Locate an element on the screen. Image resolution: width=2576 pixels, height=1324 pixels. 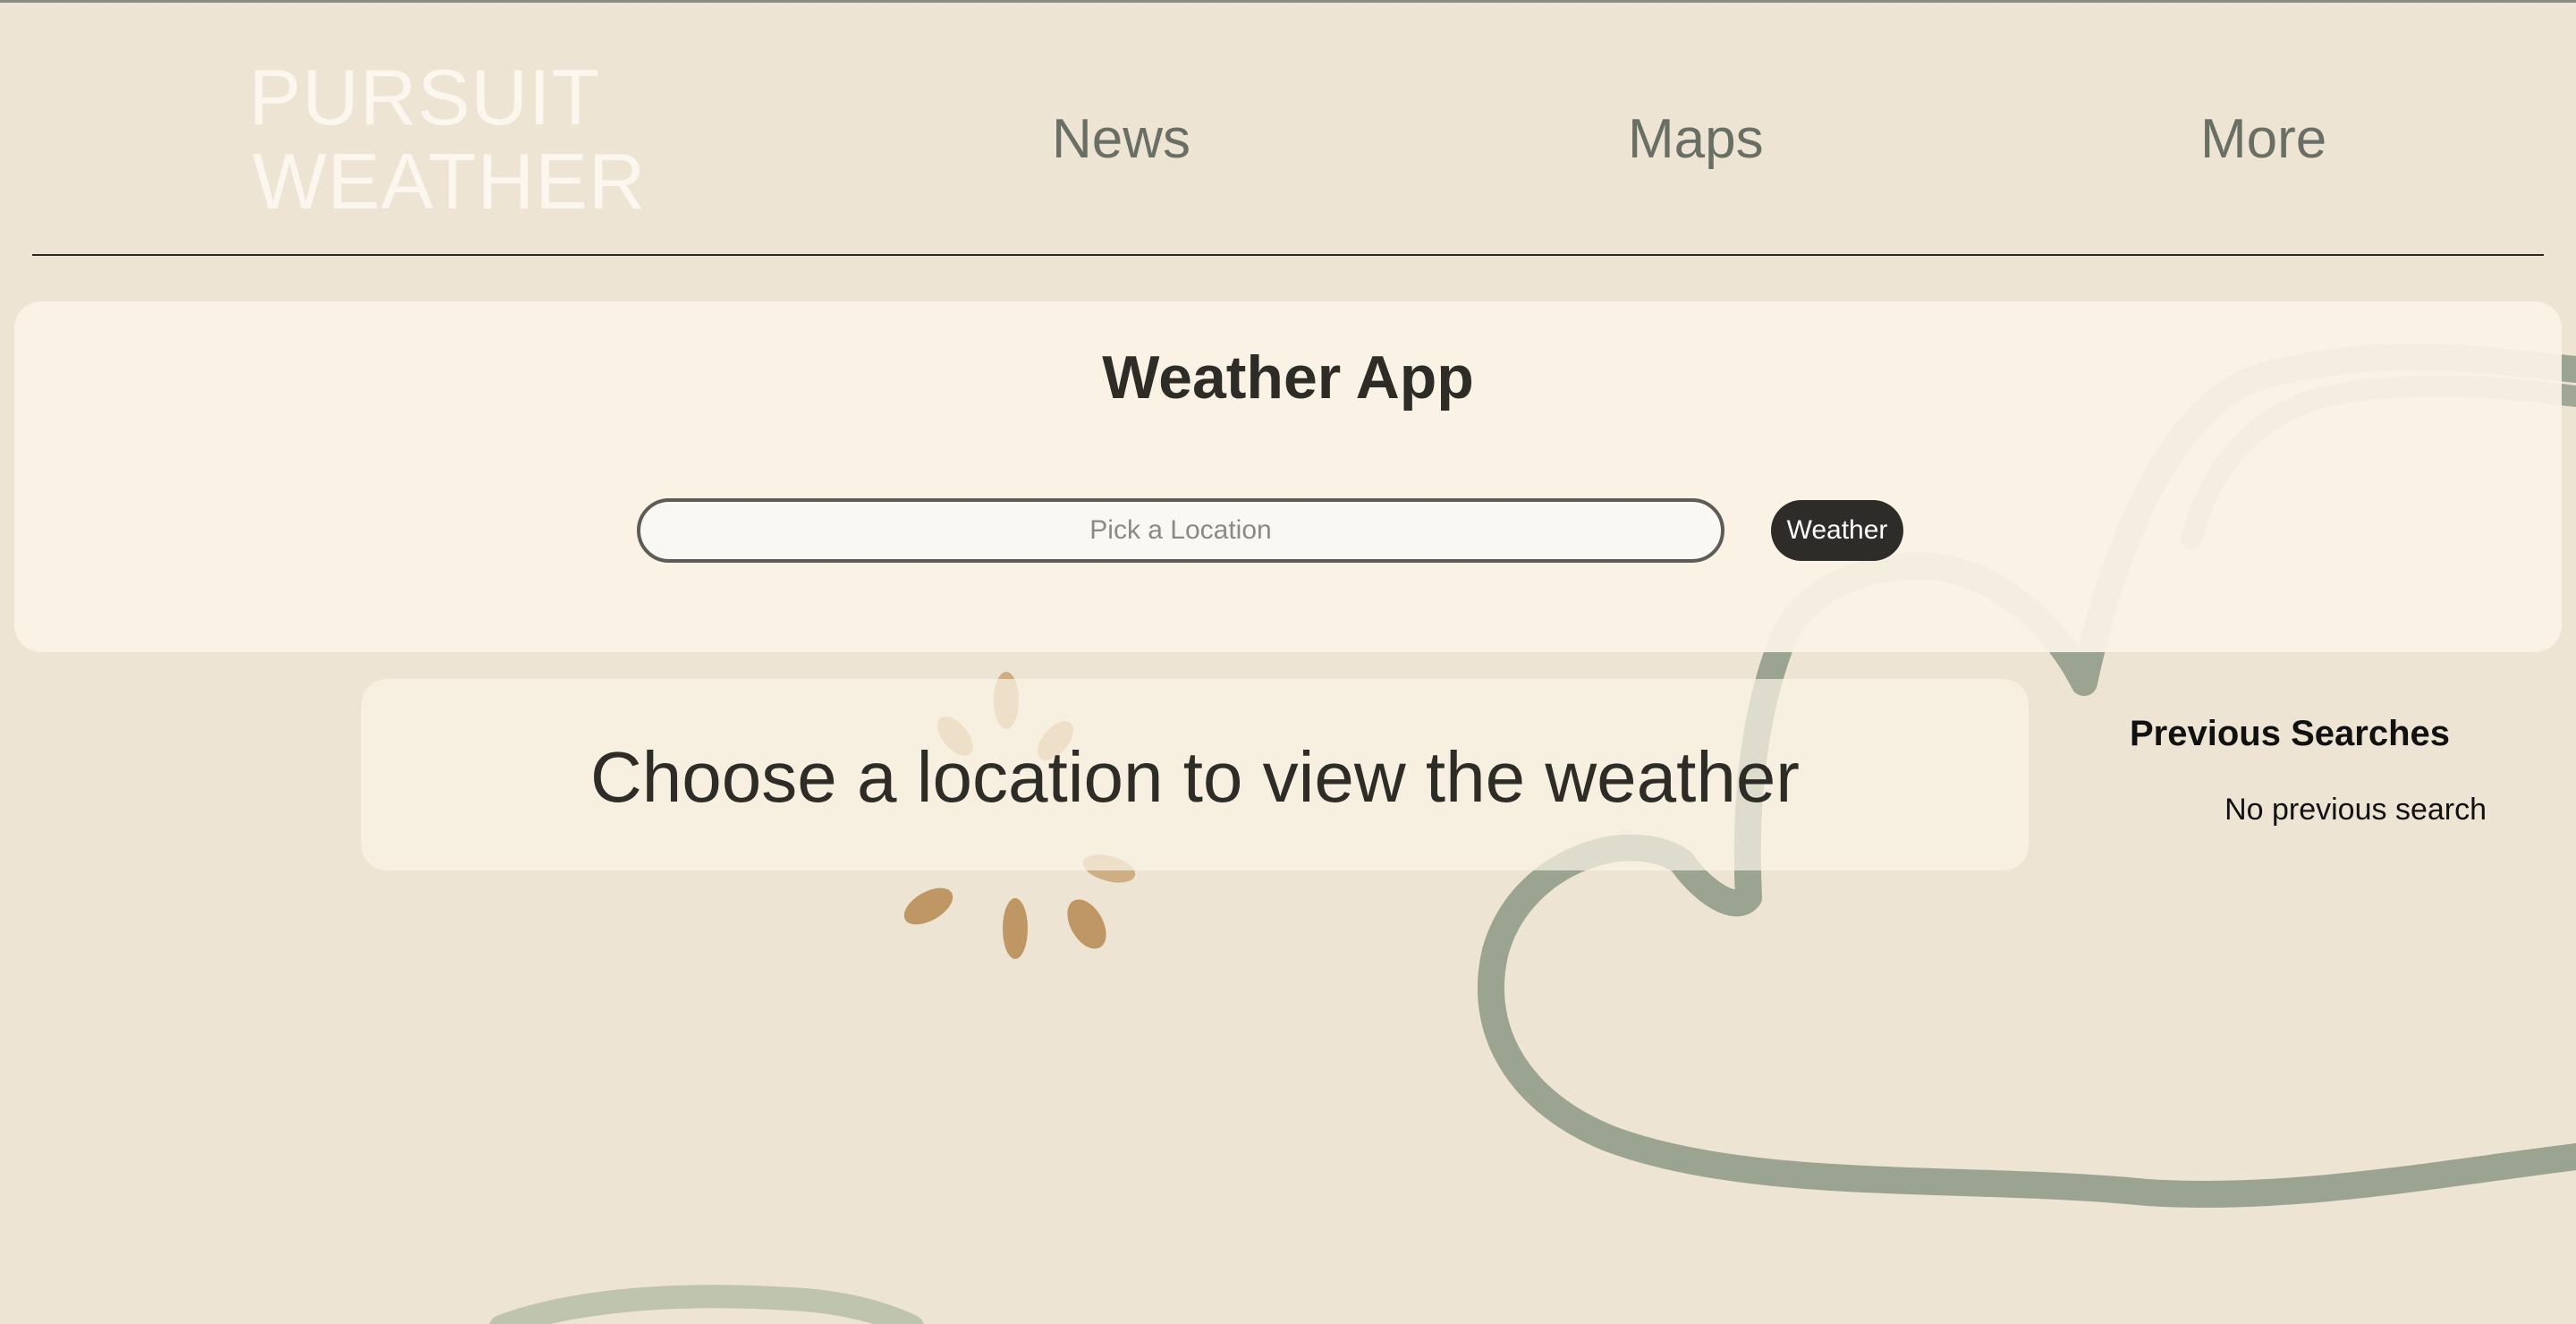
weather-button: Weather is located at coordinates (1837, 530).